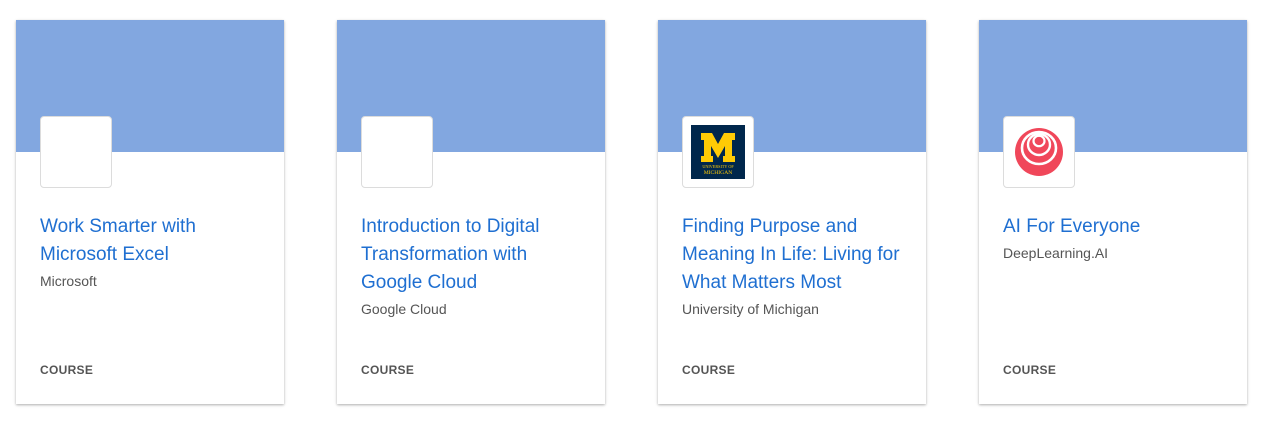 This screenshot has height=429, width=1273. Describe the element at coordinates (718, 166) in the screenshot. I see `svg-text: UNIVERSITY OF` at that location.